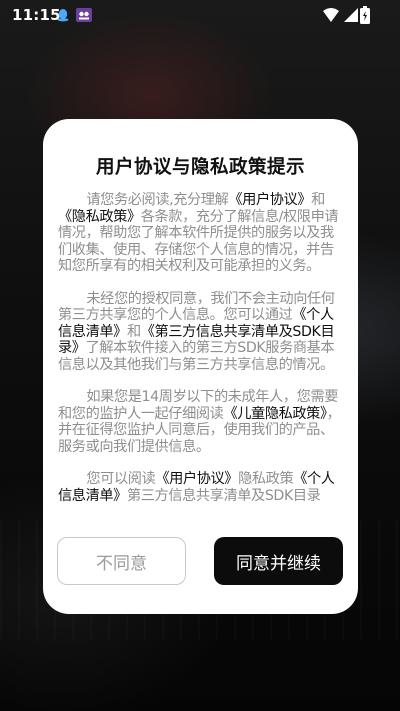 The height and width of the screenshot is (711, 400). I want to click on p1-text-1: 请您务必阅读,充分理解, so click(157, 200).